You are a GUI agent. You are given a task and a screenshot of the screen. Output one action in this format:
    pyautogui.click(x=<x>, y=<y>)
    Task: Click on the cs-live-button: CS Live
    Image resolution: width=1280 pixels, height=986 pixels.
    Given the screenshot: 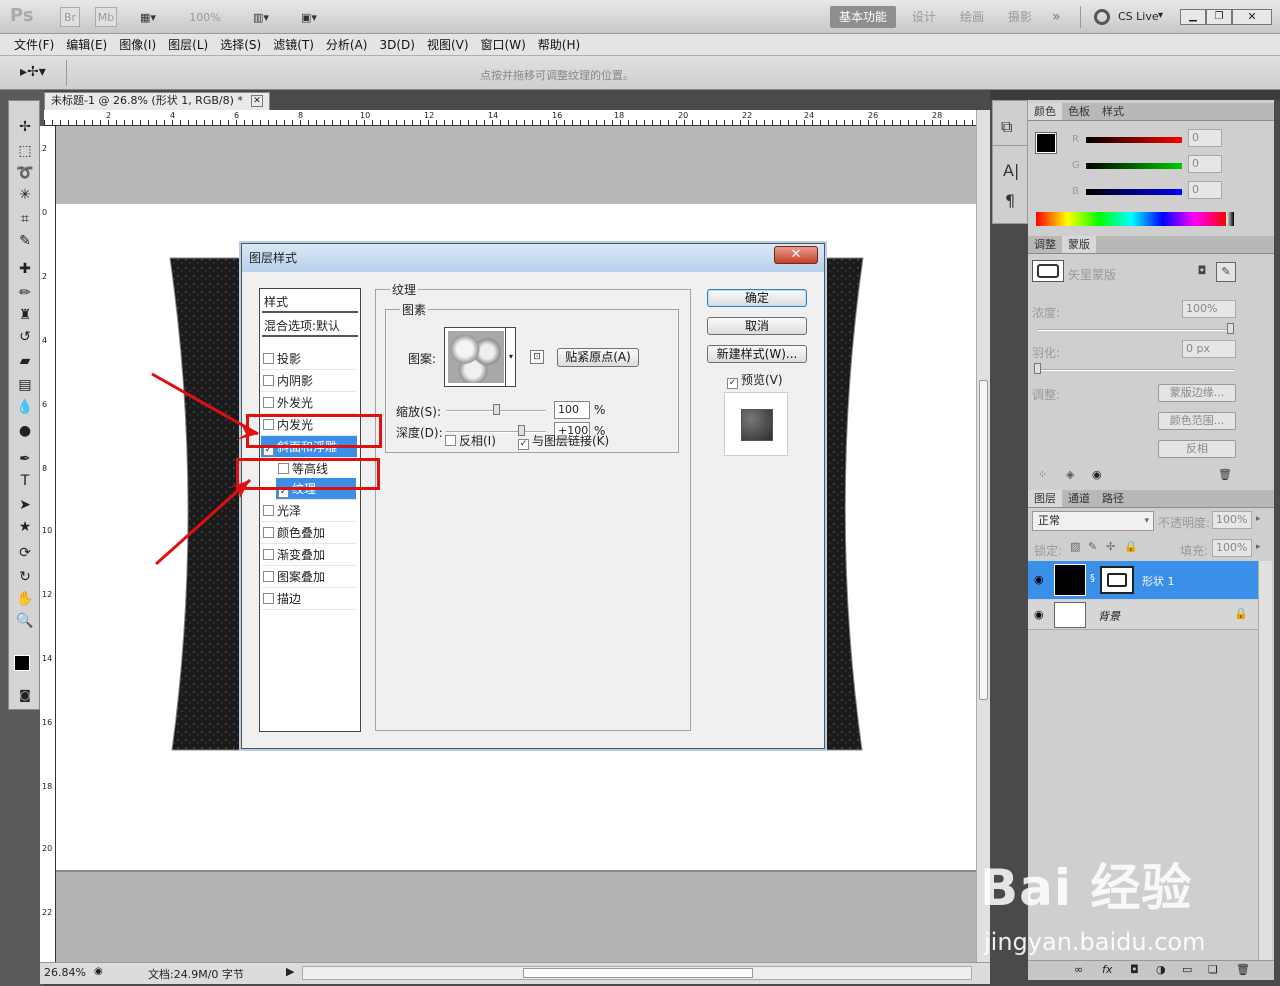 What is the action you would take?
    pyautogui.click(x=1138, y=16)
    